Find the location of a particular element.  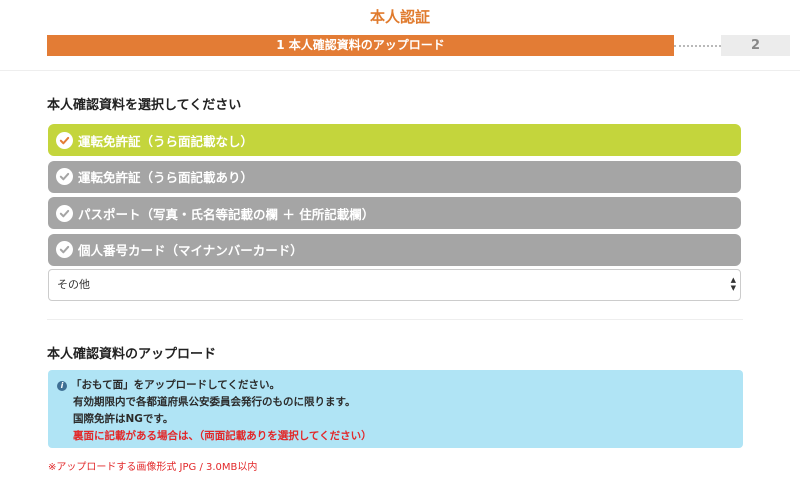

step-2: 2 is located at coordinates (755, 45).